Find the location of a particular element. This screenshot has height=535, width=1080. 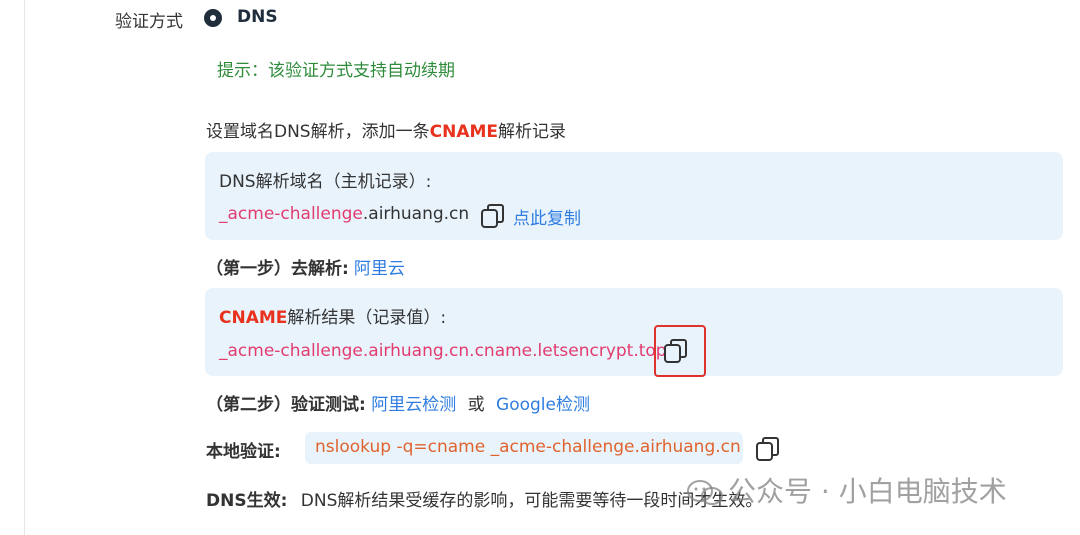

cname-title-rest: 解析结果（记录值）: is located at coordinates (367, 318).